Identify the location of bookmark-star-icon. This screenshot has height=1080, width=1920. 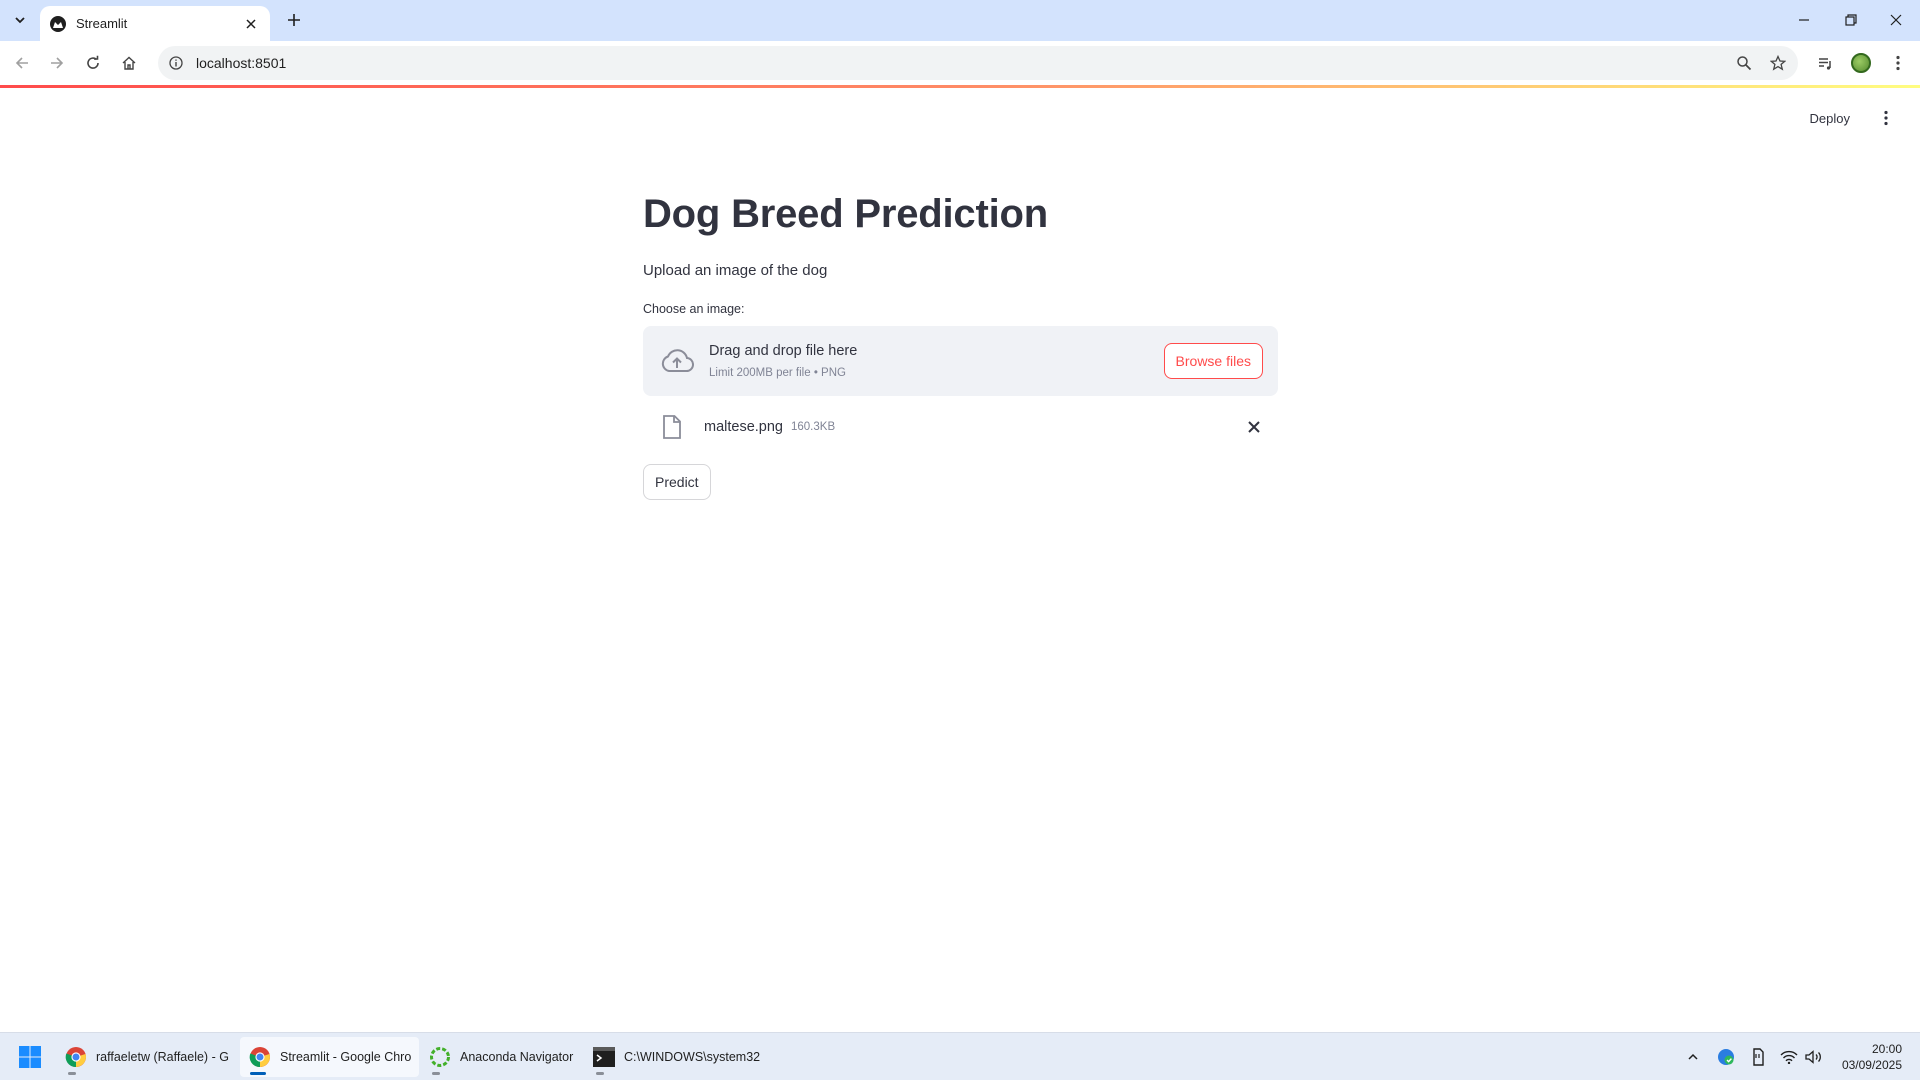
(1778, 63).